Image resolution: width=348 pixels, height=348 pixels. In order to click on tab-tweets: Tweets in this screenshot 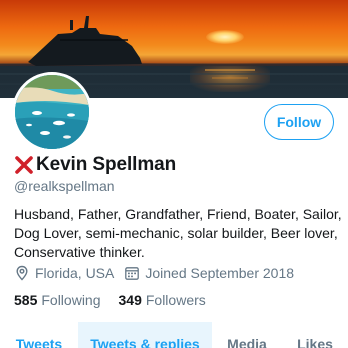, I will do `click(39, 335)`.